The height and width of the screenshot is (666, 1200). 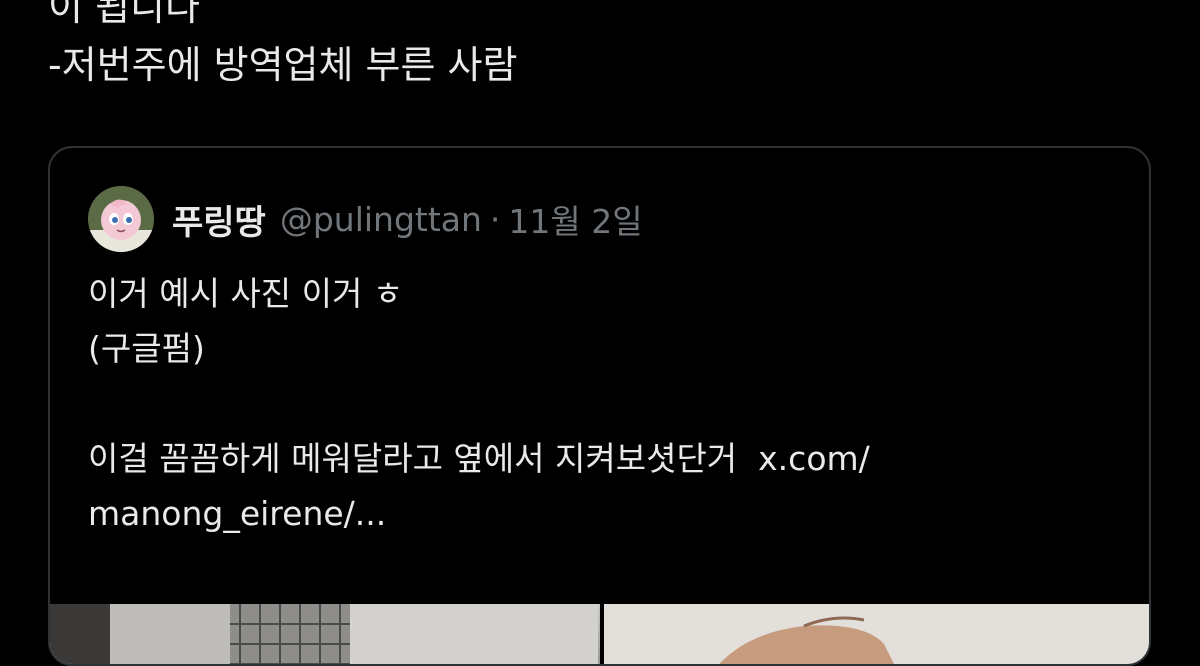 I want to click on body-line: (구글펌), so click(x=146, y=348).